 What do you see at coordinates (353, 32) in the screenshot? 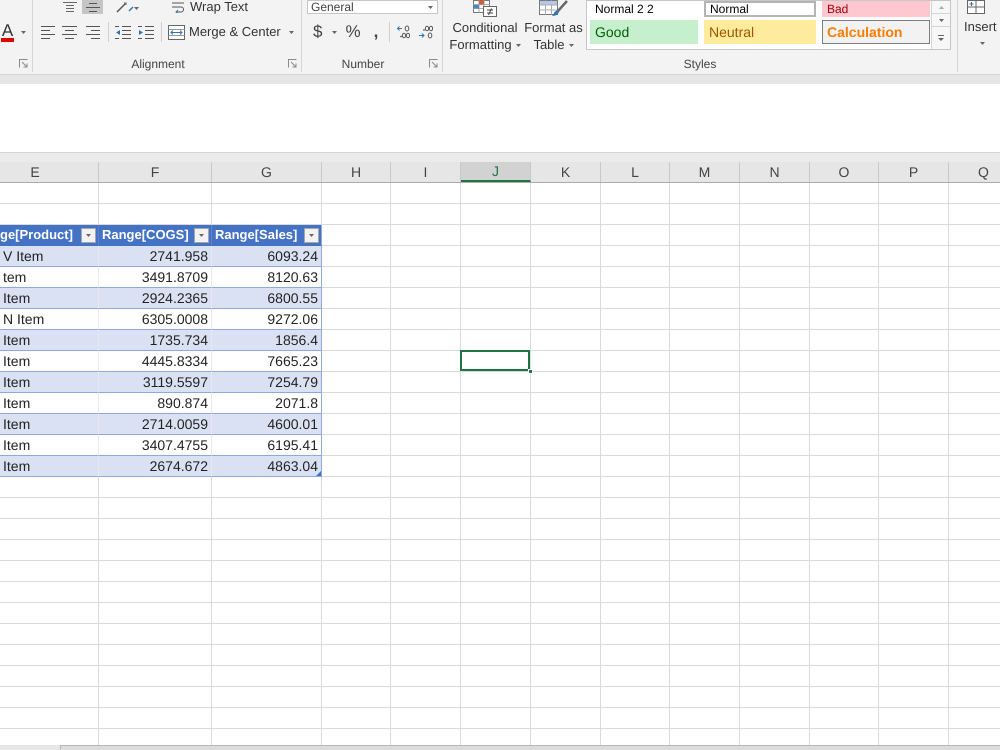
I see `percent-button: %` at bounding box center [353, 32].